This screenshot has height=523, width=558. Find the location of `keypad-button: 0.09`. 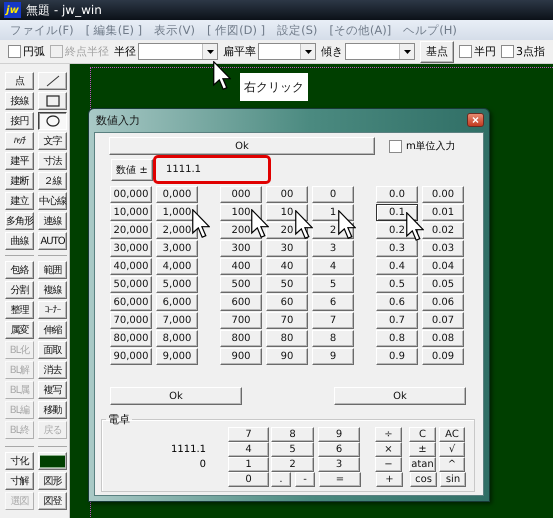

keypad-button: 0.09 is located at coordinates (443, 356).